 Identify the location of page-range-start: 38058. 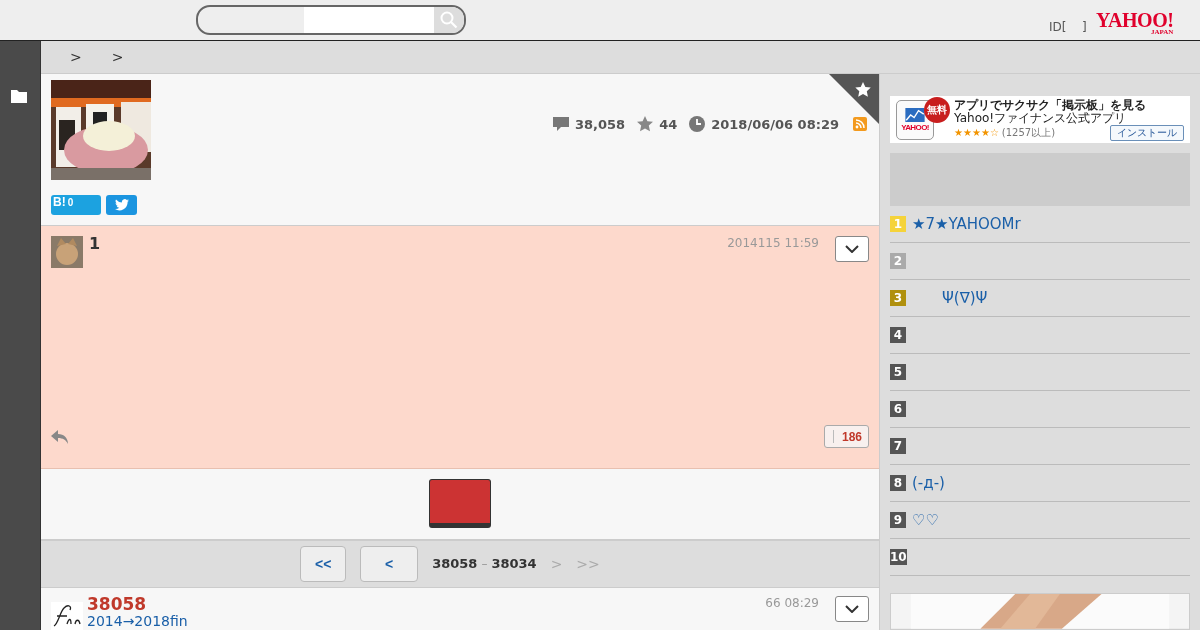
(455, 564).